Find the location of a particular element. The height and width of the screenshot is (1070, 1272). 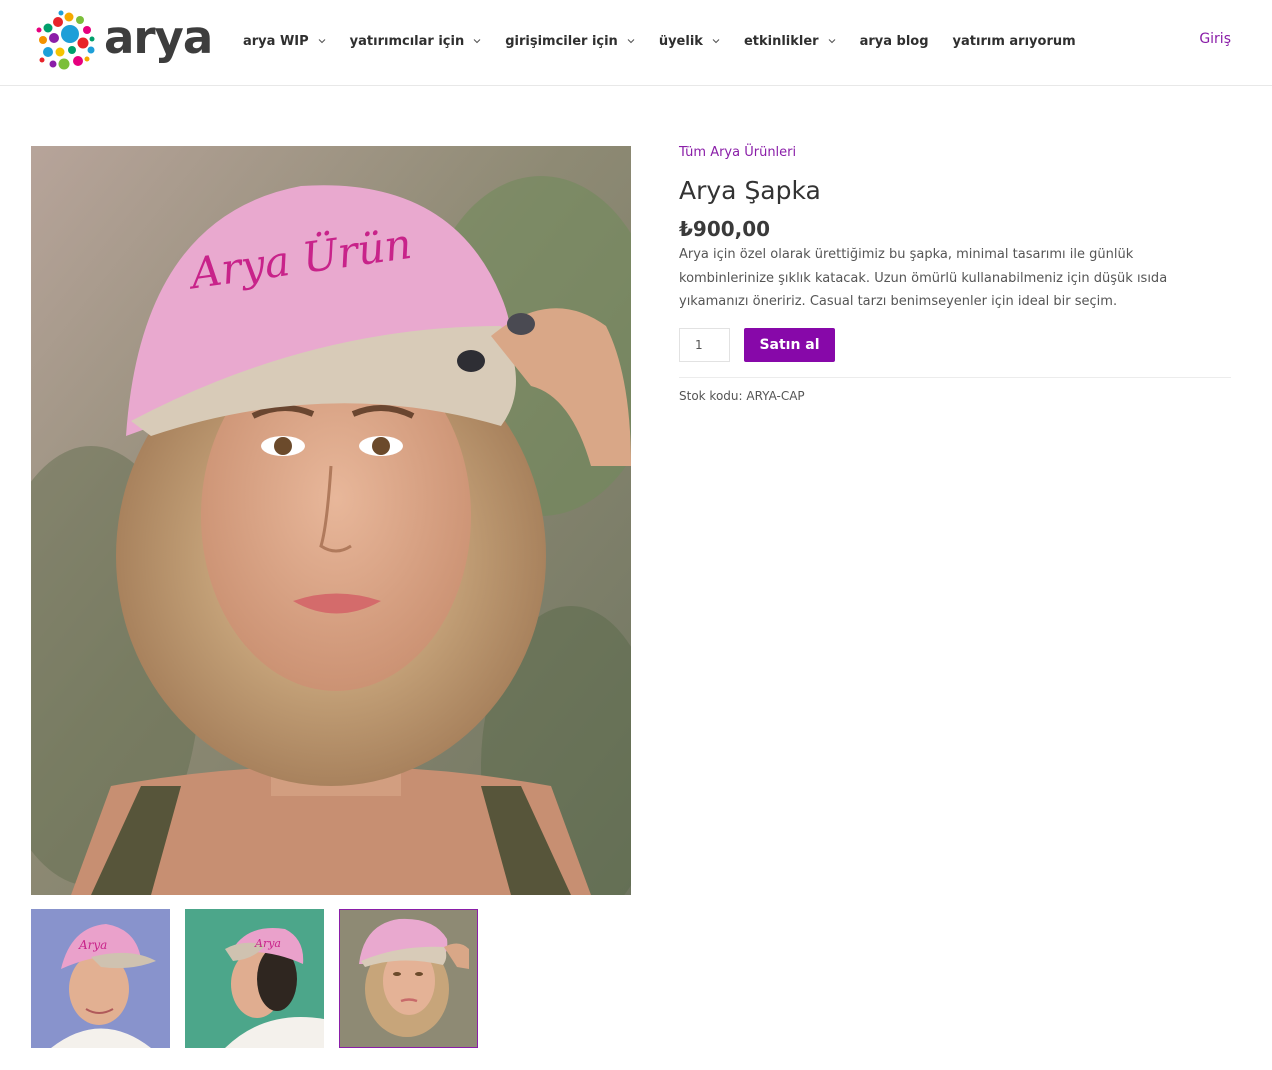

nav-item-etkinlikler: etkinlikler is located at coordinates (790, 41).